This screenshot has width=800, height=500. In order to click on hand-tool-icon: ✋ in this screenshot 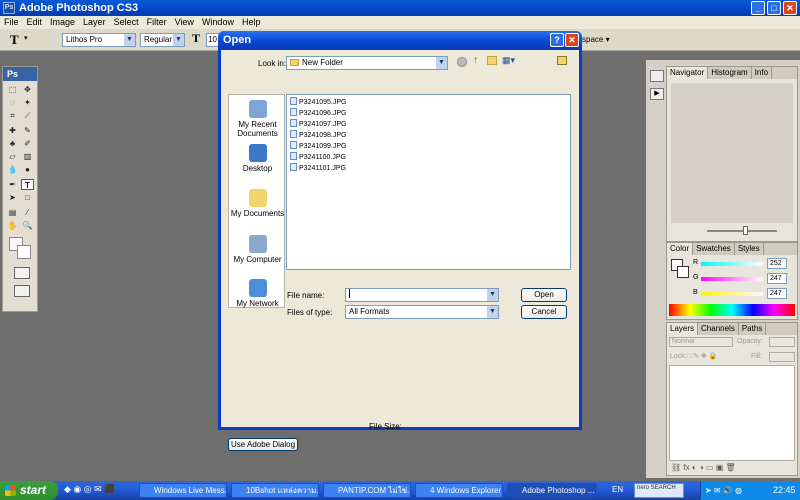, I will do `click(12, 225)`.